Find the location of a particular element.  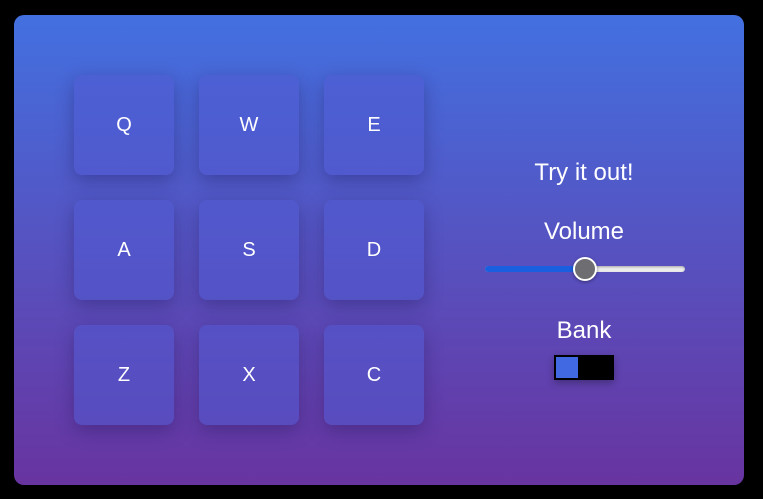

drum-pad-q: Q is located at coordinates (124, 125).